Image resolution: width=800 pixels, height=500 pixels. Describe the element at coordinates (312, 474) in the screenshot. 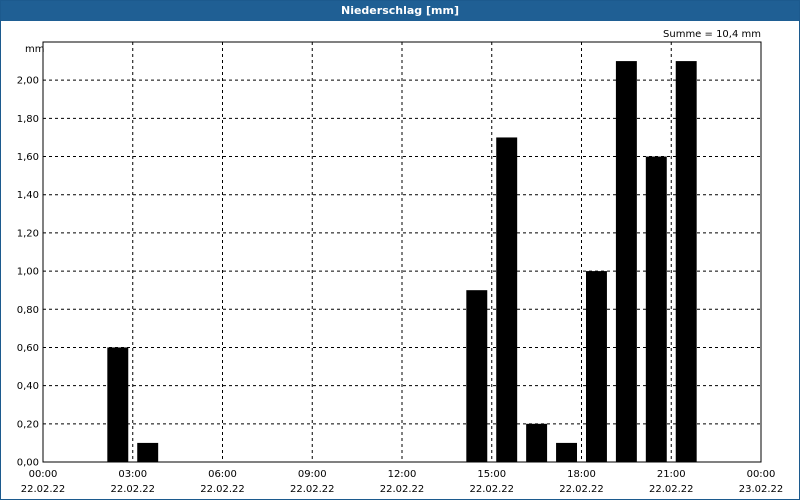

I see `x-tick-time: 09:00` at that location.